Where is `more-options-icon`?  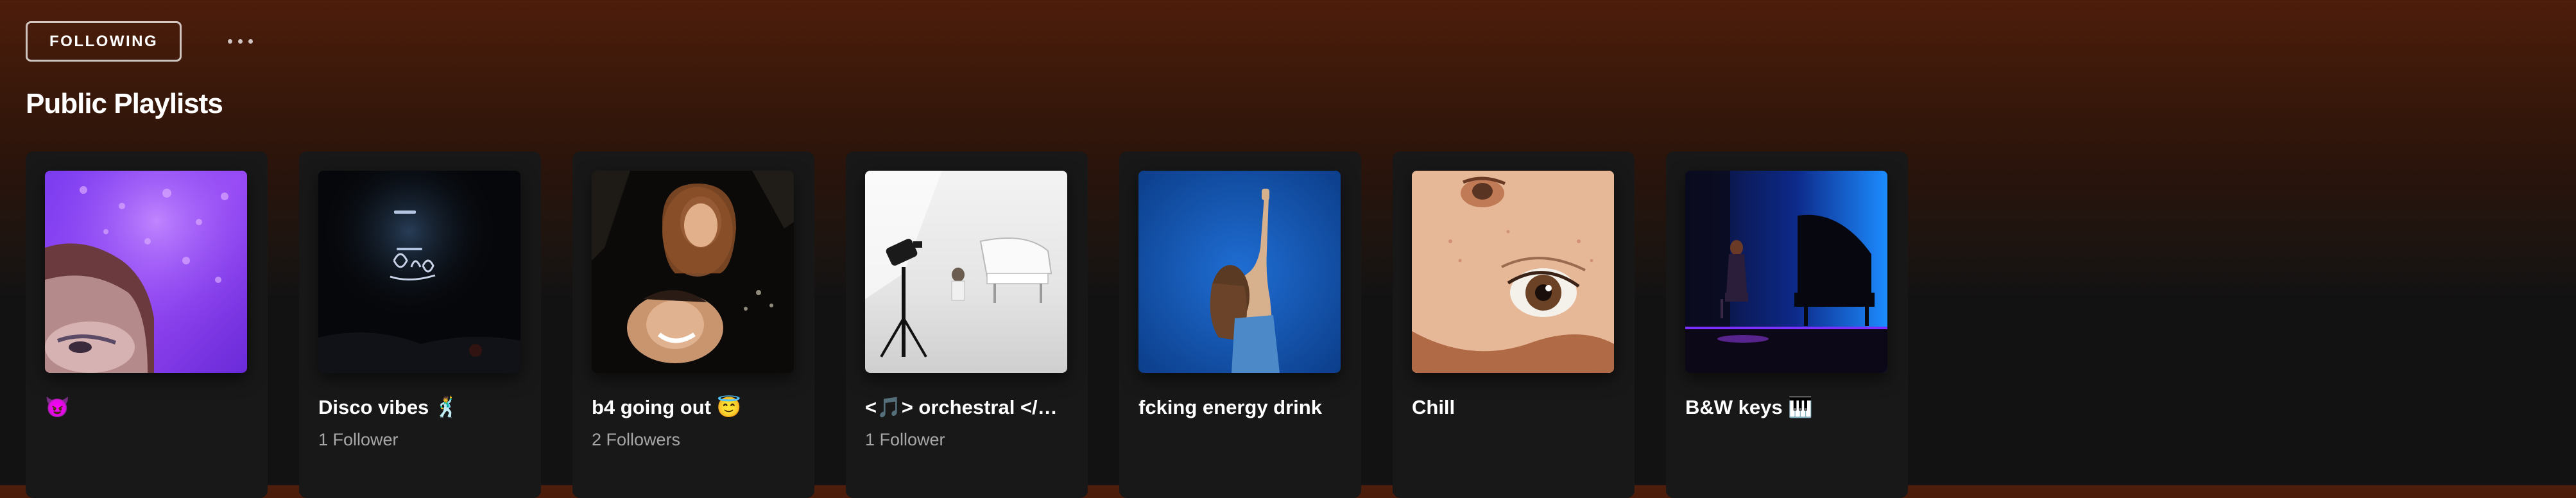
more-options-icon is located at coordinates (240, 42).